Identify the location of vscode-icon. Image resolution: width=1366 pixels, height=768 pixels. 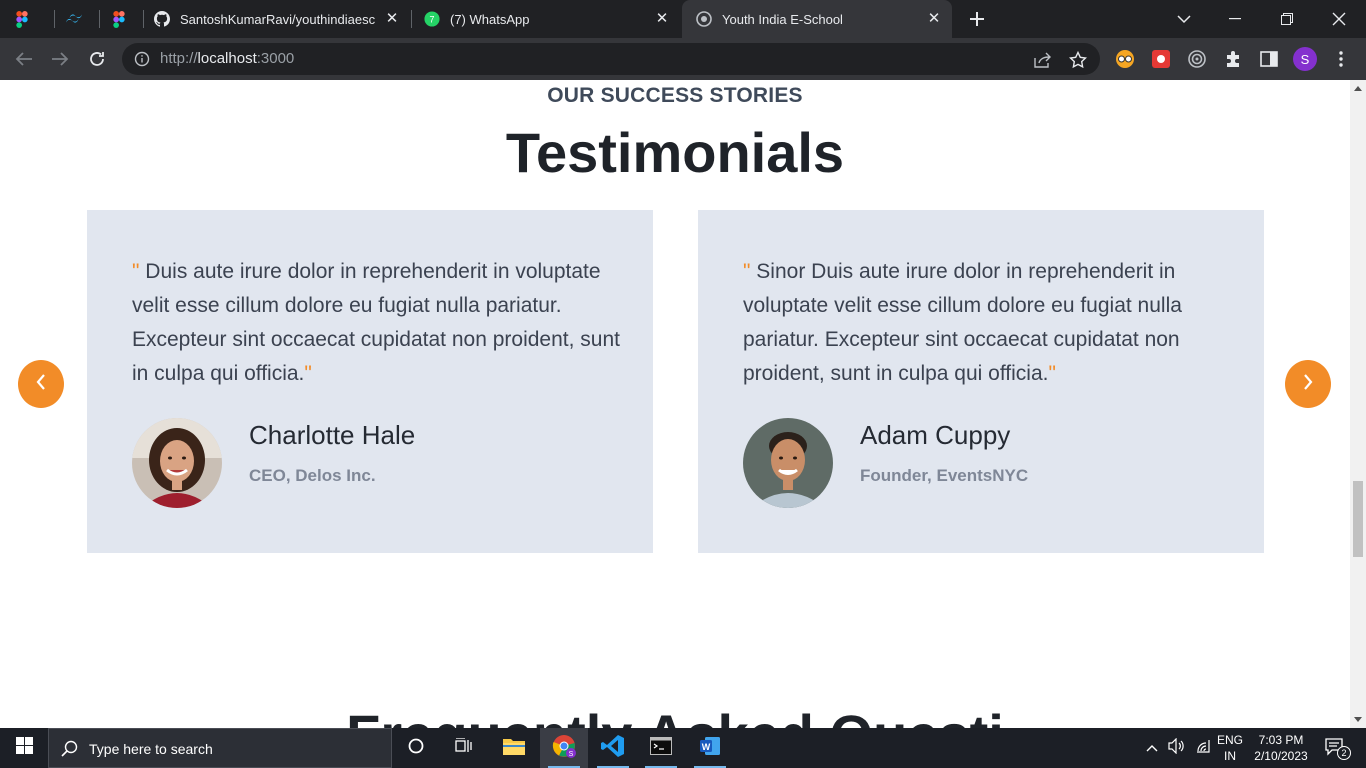
(613, 748).